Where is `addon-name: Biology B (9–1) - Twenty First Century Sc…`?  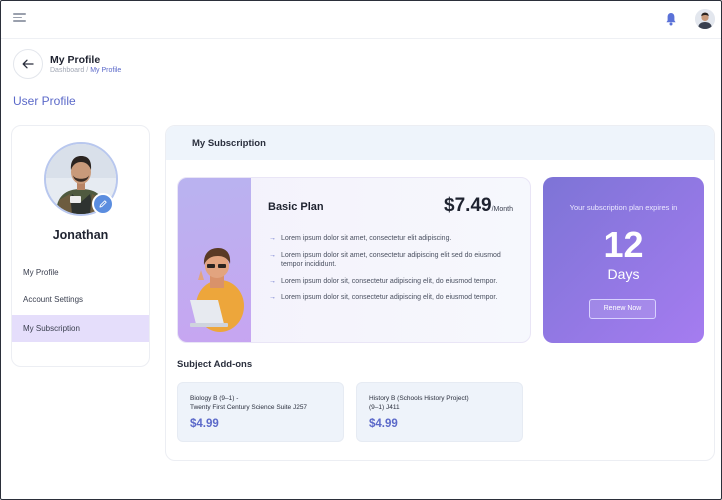
addon-name: Biology B (9–1) - Twenty First Century Sc… is located at coordinates (249, 403).